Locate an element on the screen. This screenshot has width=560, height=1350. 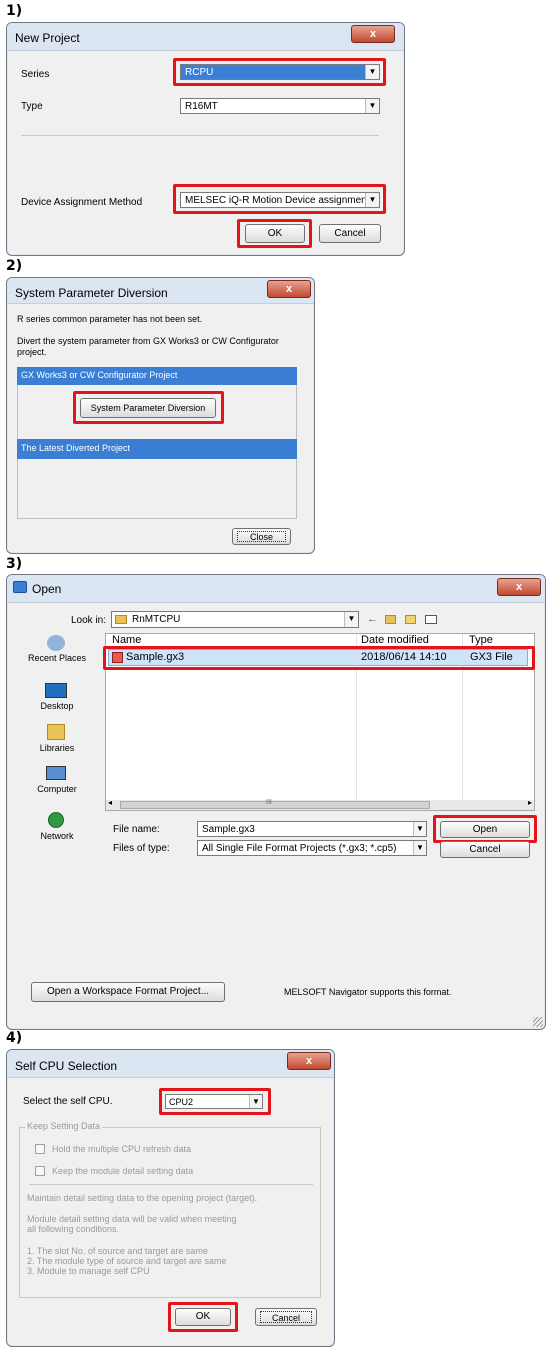
scroll-thumb is located at coordinates (275, 805).